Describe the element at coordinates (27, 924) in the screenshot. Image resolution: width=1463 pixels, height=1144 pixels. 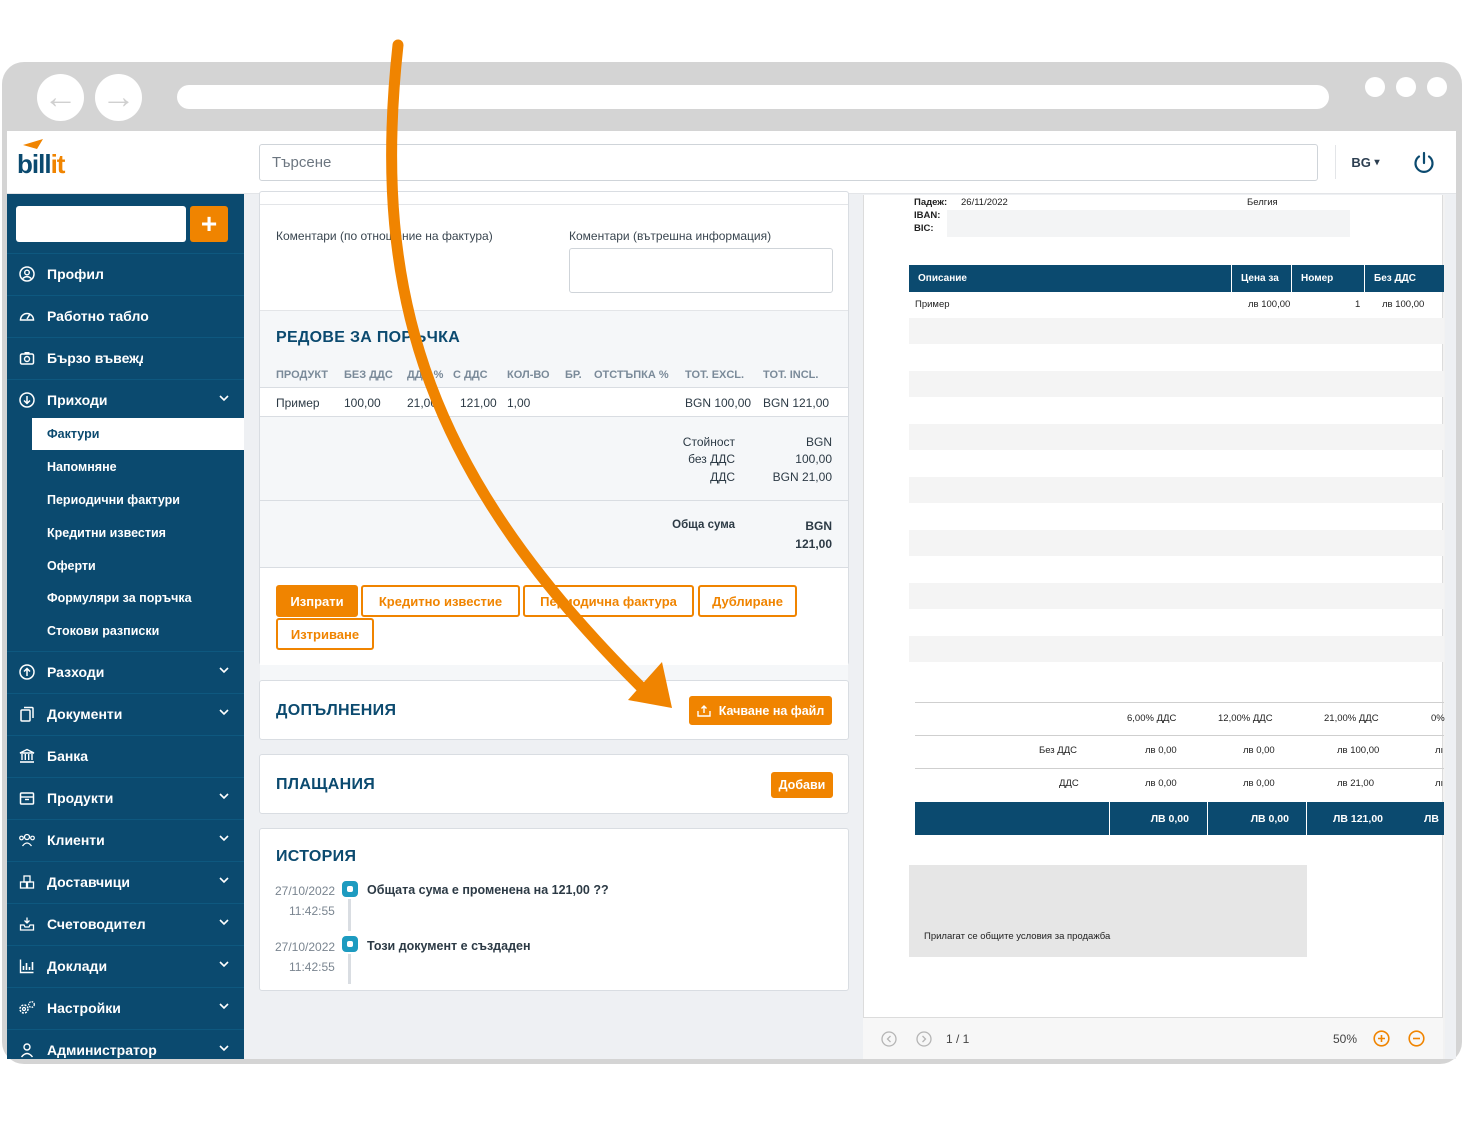
I see `inbox-icon` at that location.